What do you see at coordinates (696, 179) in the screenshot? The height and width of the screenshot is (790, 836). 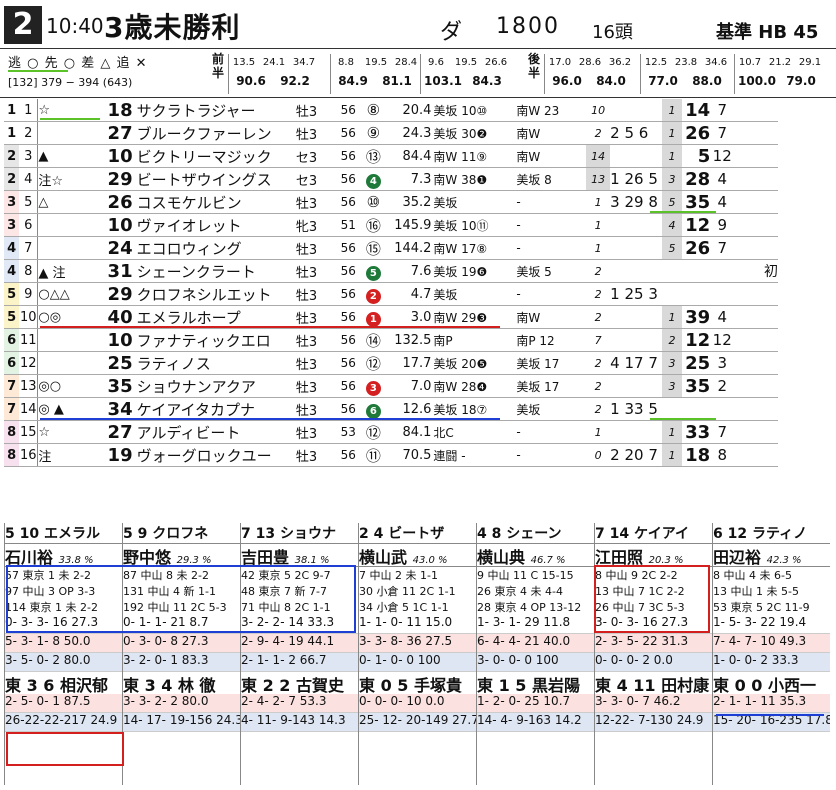 I see `rank-score: 28` at bounding box center [696, 179].